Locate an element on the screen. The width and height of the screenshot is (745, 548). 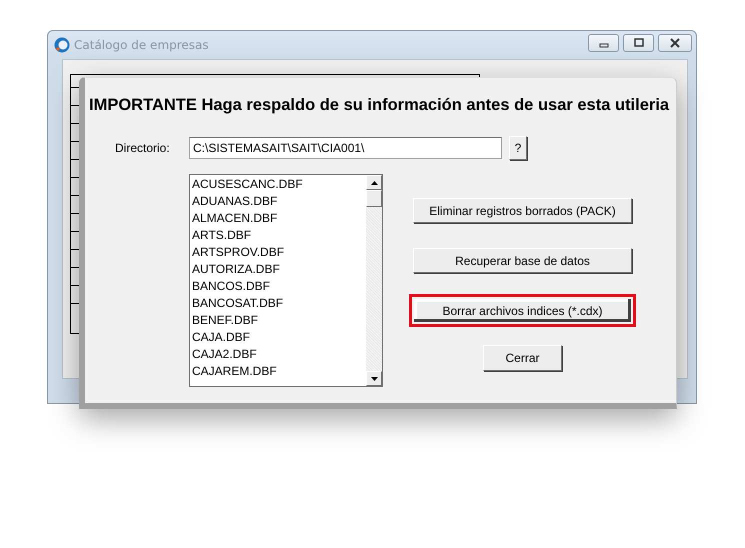
file-list-item: ARTSPROV.DBF is located at coordinates (278, 252).